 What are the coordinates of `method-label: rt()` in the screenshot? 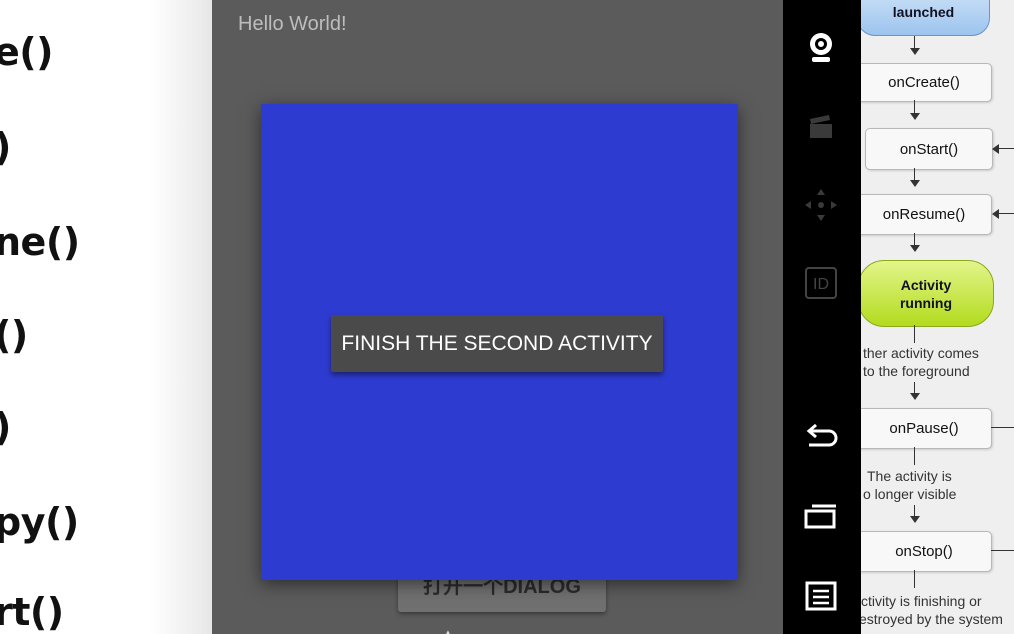 It's located at (32, 612).